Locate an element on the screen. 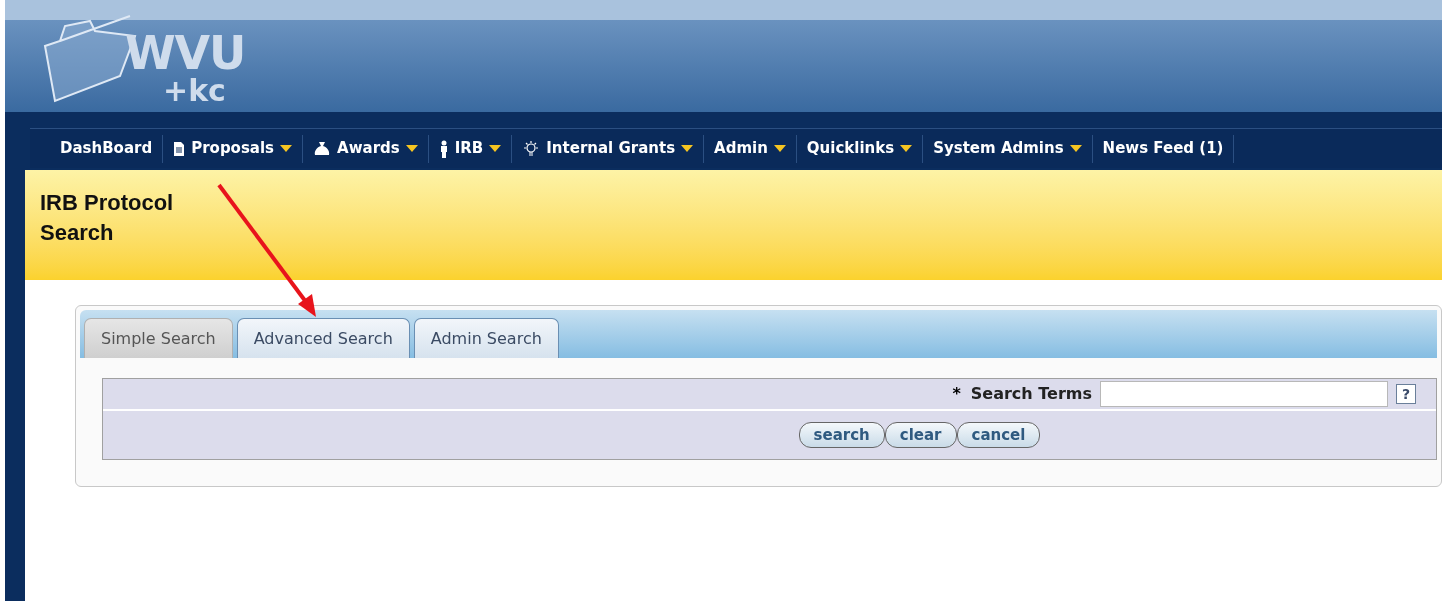 The height and width of the screenshot is (601, 1442). required-mark: * is located at coordinates (956, 394).